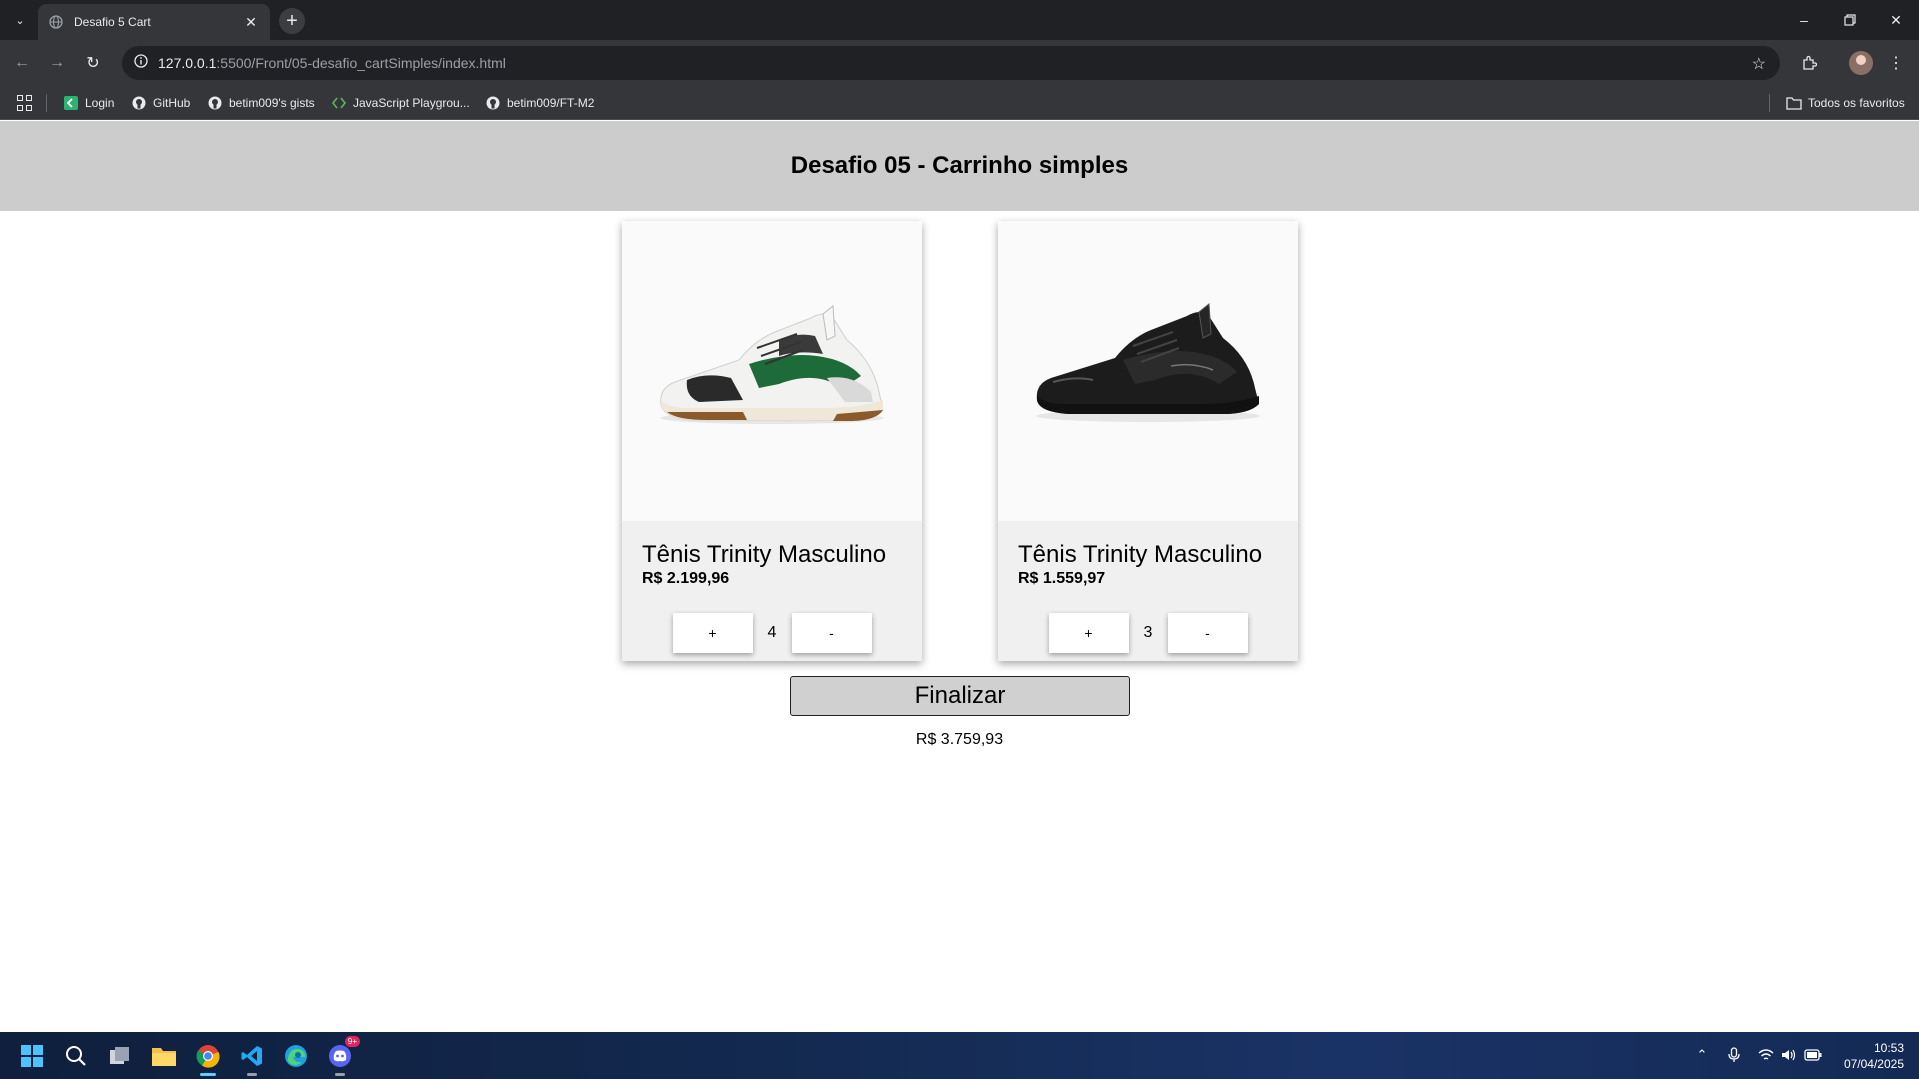  I want to click on clock-date: 07/04/2025, so click(1873, 1064).